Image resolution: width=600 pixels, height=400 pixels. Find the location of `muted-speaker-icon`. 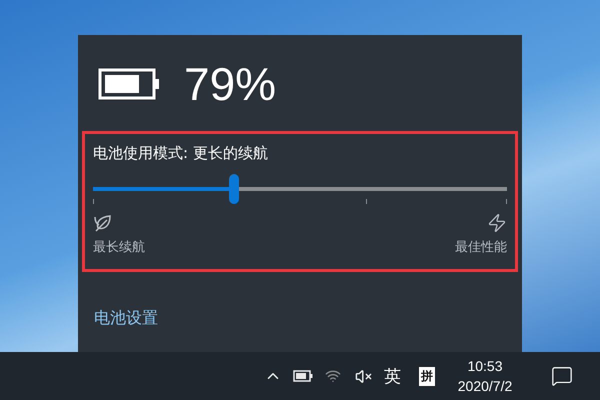

muted-speaker-icon is located at coordinates (363, 376).